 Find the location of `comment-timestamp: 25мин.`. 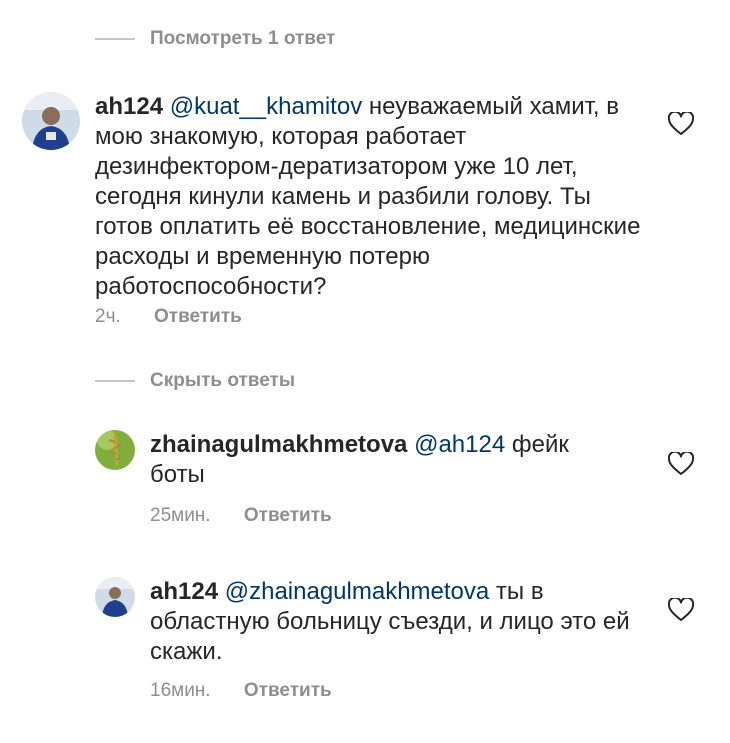

comment-timestamp: 25мин. is located at coordinates (180, 515).